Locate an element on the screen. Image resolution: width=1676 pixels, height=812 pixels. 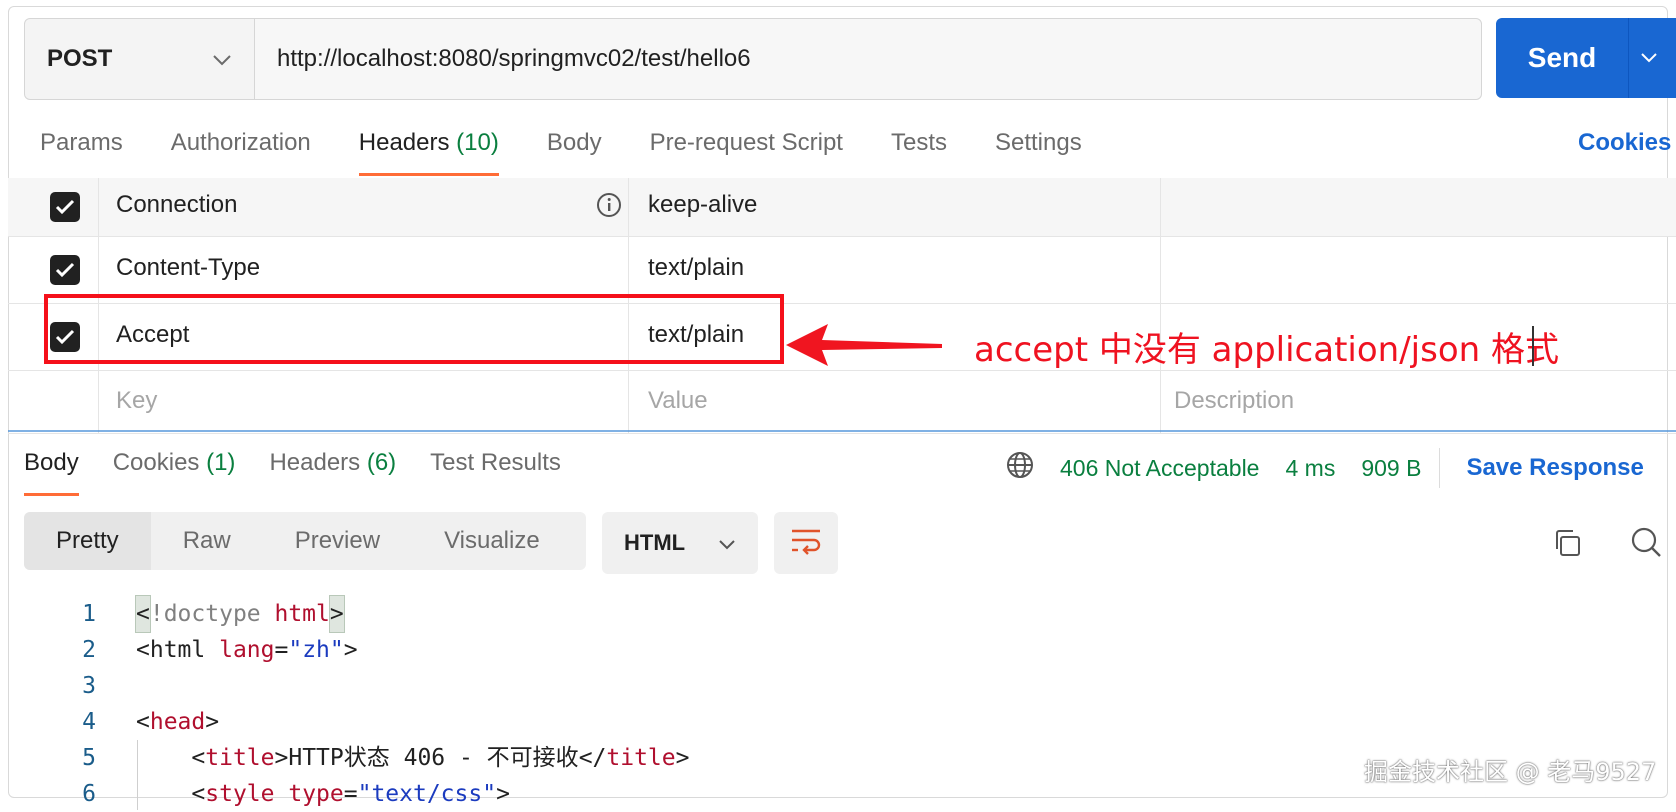
header-key: Content-Type is located at coordinates (188, 267).